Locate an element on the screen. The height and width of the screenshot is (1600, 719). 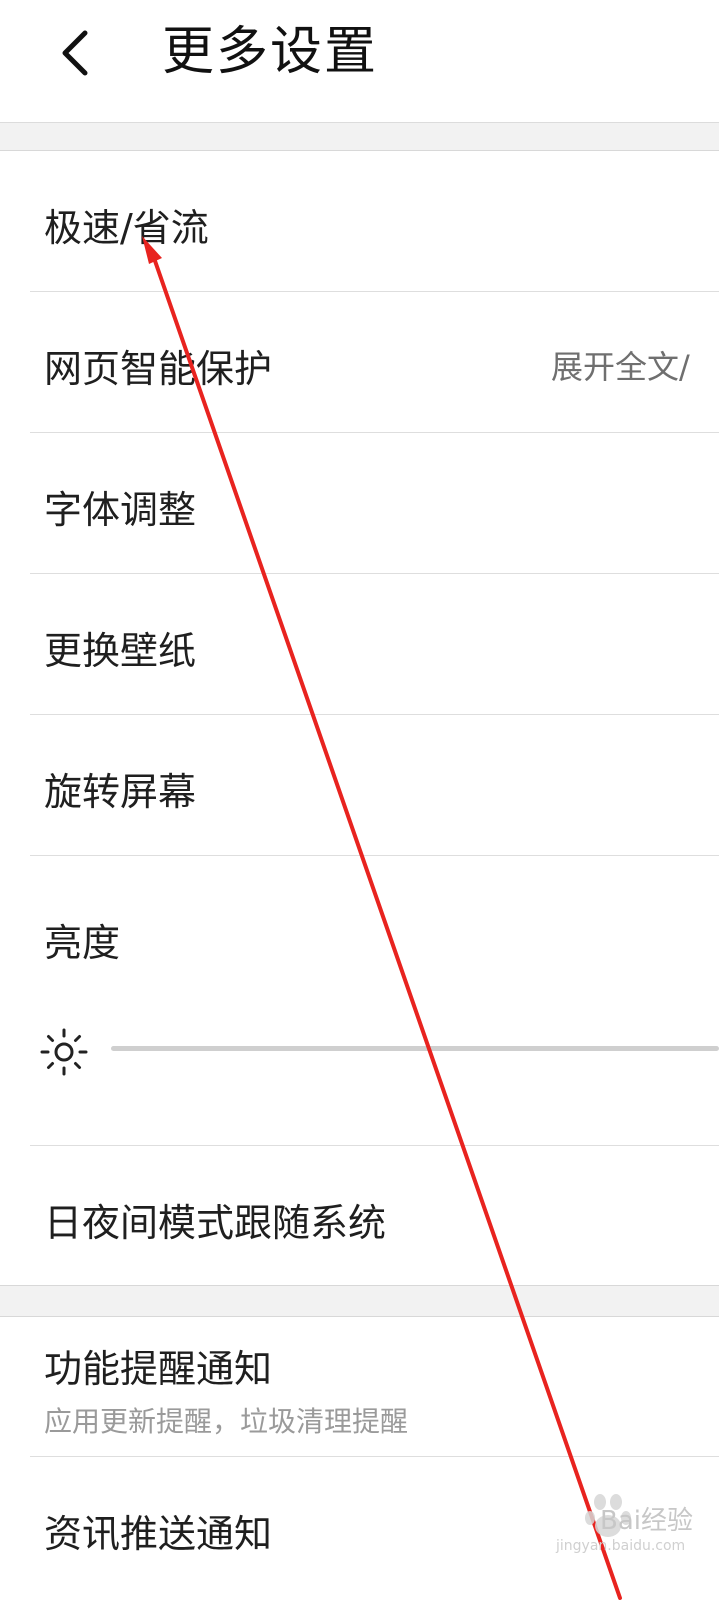
settings-item-speed: 极速/省流 is located at coordinates (359, 221).